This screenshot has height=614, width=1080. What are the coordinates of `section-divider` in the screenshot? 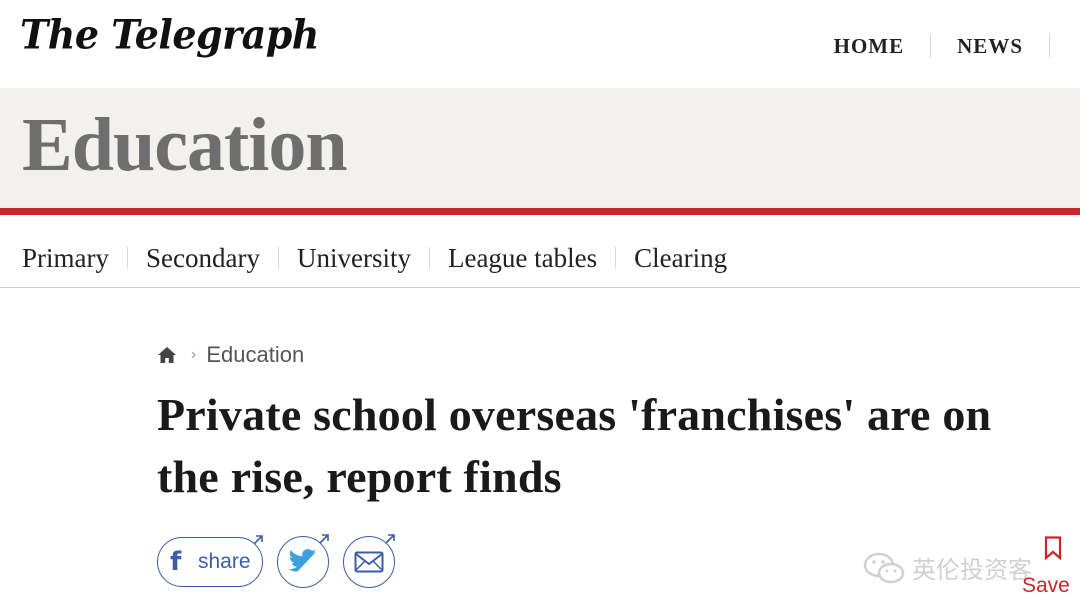 It's located at (540, 211).